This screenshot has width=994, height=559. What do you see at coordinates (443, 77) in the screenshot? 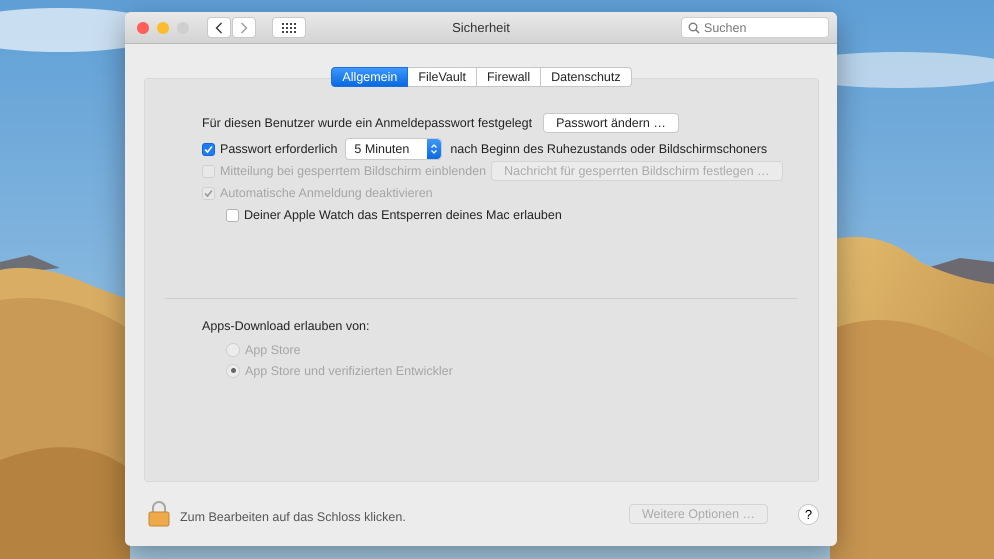
I see `tab: FileVault` at bounding box center [443, 77].